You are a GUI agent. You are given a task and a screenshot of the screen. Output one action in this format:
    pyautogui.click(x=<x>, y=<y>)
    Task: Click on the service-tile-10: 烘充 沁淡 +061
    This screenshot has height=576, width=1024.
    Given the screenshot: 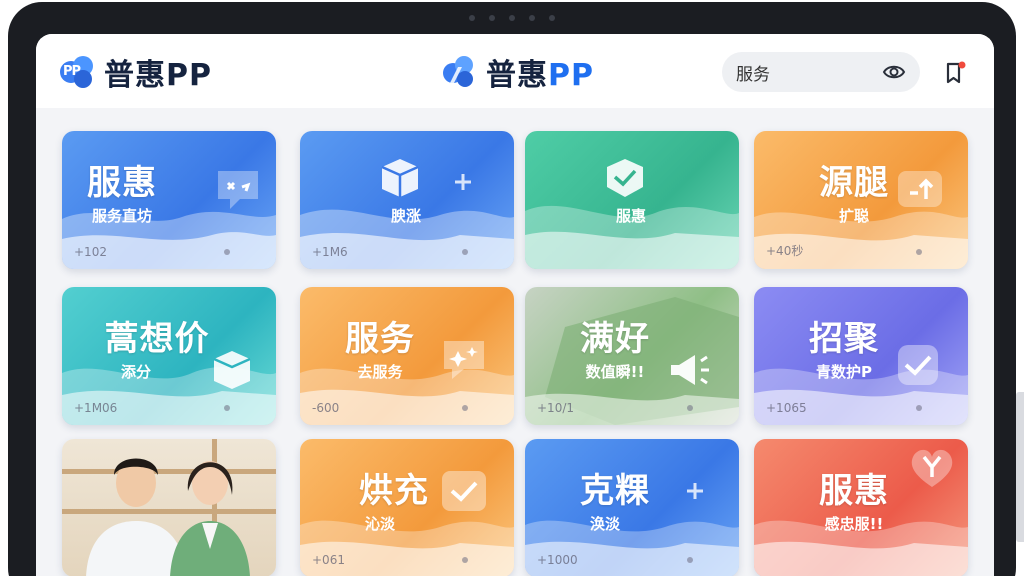 What is the action you would take?
    pyautogui.click(x=407, y=507)
    